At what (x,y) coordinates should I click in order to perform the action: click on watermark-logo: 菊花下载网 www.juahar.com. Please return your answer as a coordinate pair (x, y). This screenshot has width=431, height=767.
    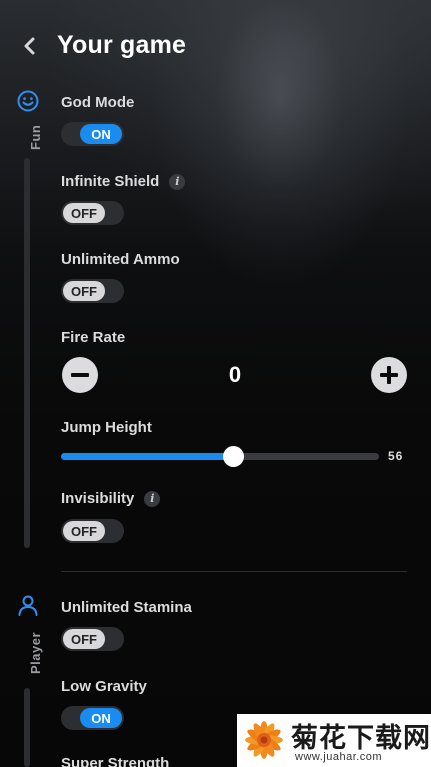
    Looking at the image, I should click on (334, 740).